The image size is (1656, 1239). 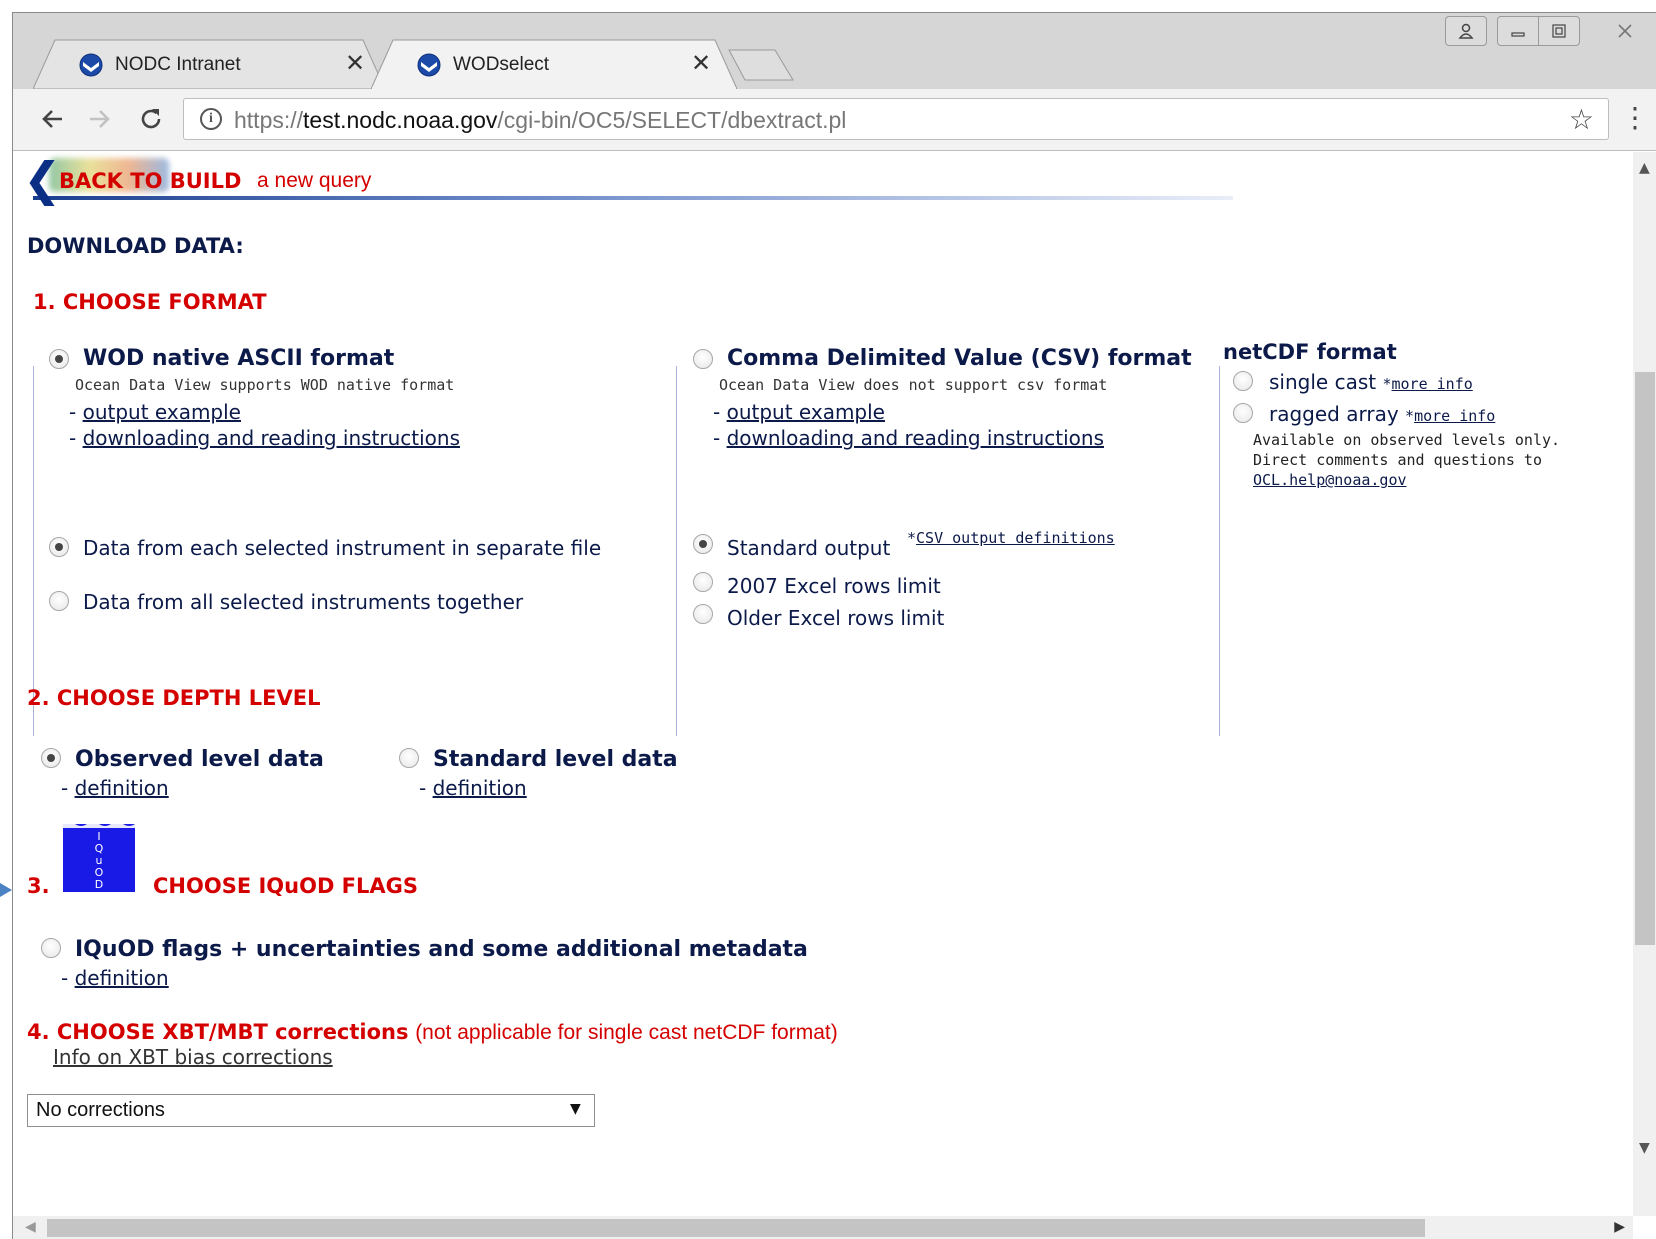 I want to click on tab-nodc-intranet: NODC Intranet ✕, so click(x=209, y=64).